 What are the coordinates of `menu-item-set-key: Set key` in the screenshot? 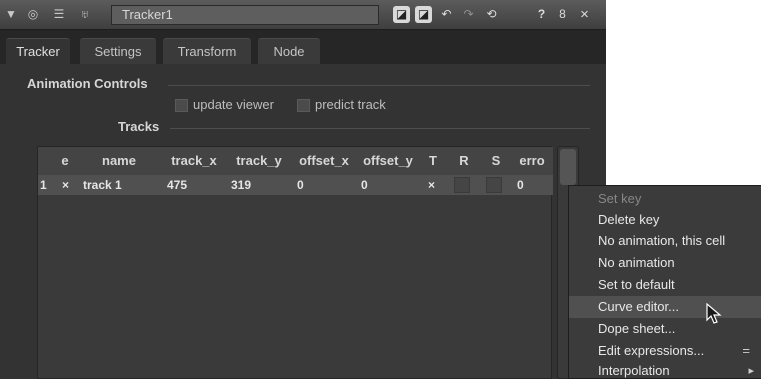 It's located at (665, 199).